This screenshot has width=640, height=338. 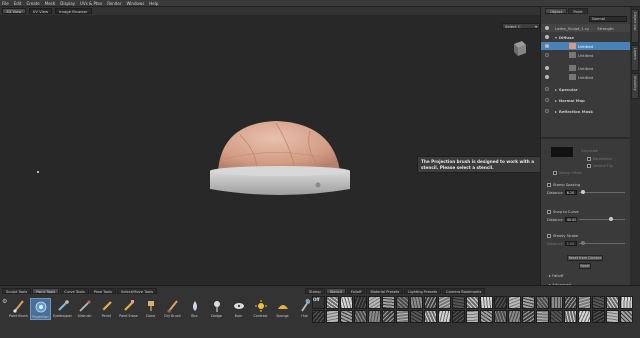 I want to click on menu-help: Help, so click(x=153, y=3).